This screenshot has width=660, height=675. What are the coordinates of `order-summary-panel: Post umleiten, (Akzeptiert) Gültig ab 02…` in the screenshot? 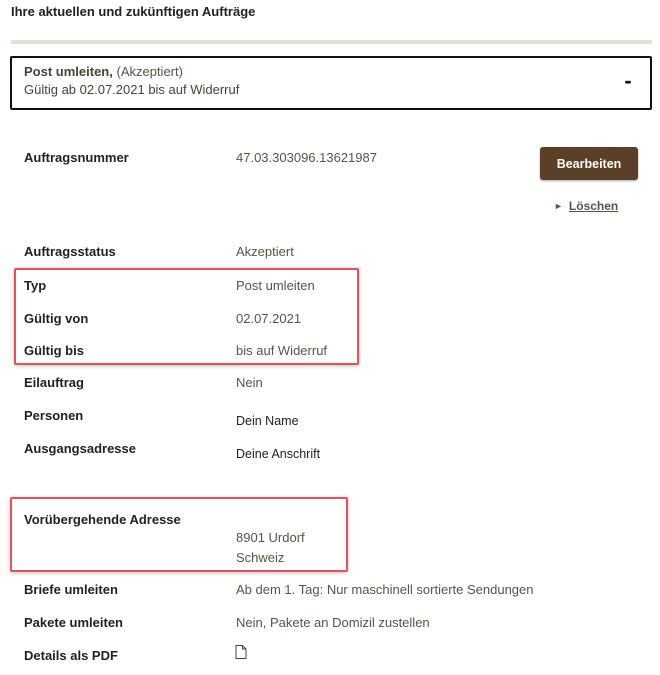 It's located at (331, 83).